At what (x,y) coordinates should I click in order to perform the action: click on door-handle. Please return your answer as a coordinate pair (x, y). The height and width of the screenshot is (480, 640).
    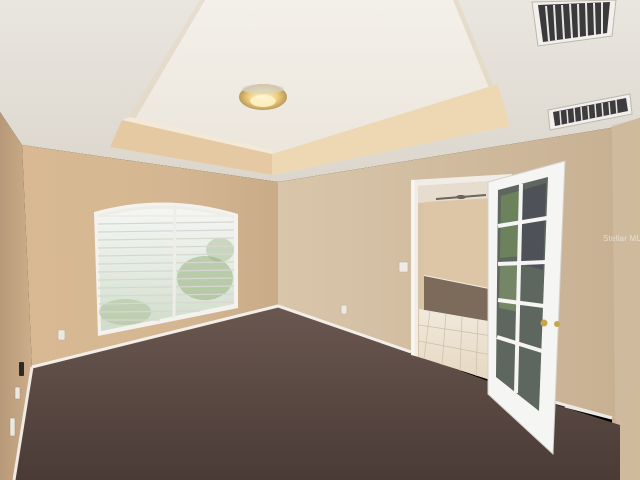
    Looking at the image, I should click on (544, 323).